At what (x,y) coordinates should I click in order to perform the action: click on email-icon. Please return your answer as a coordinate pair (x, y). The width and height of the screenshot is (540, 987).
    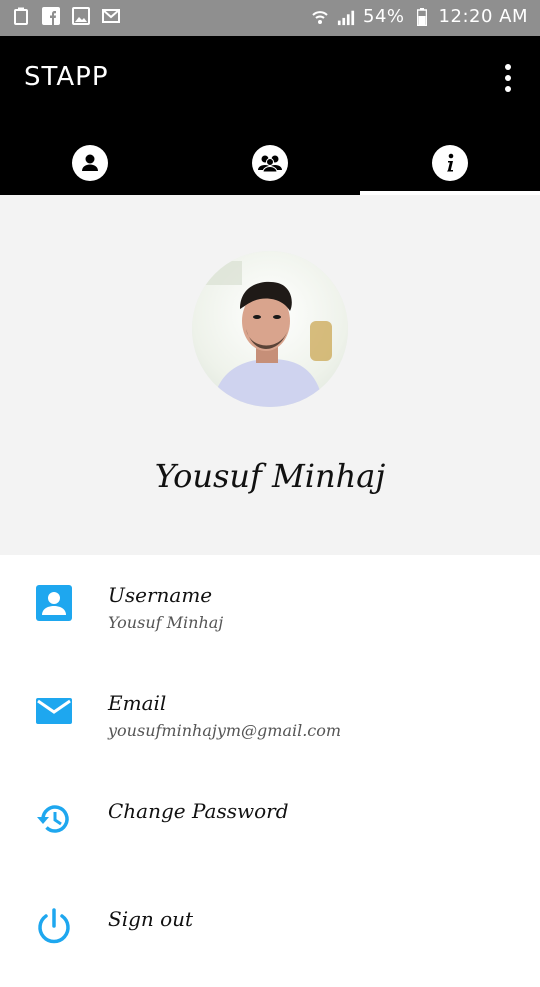
    Looking at the image, I should click on (54, 711).